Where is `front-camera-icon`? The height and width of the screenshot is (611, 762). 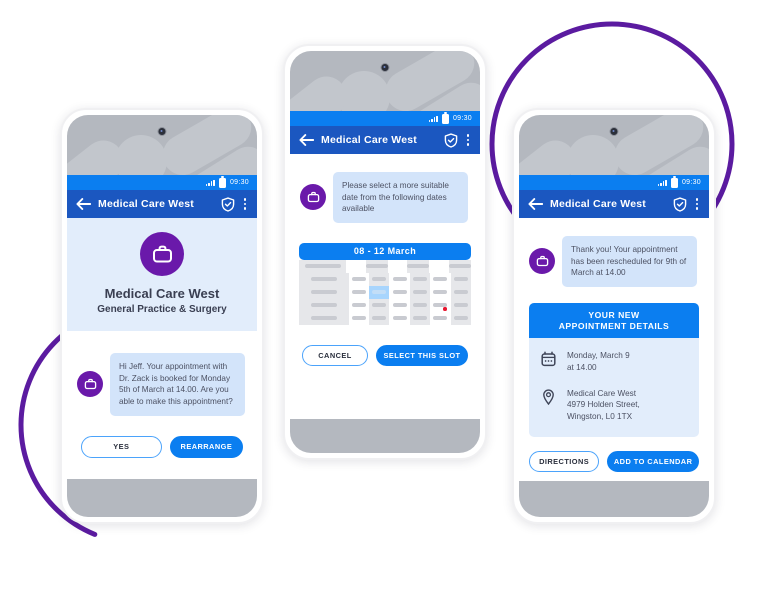 front-camera-icon is located at coordinates (614, 131).